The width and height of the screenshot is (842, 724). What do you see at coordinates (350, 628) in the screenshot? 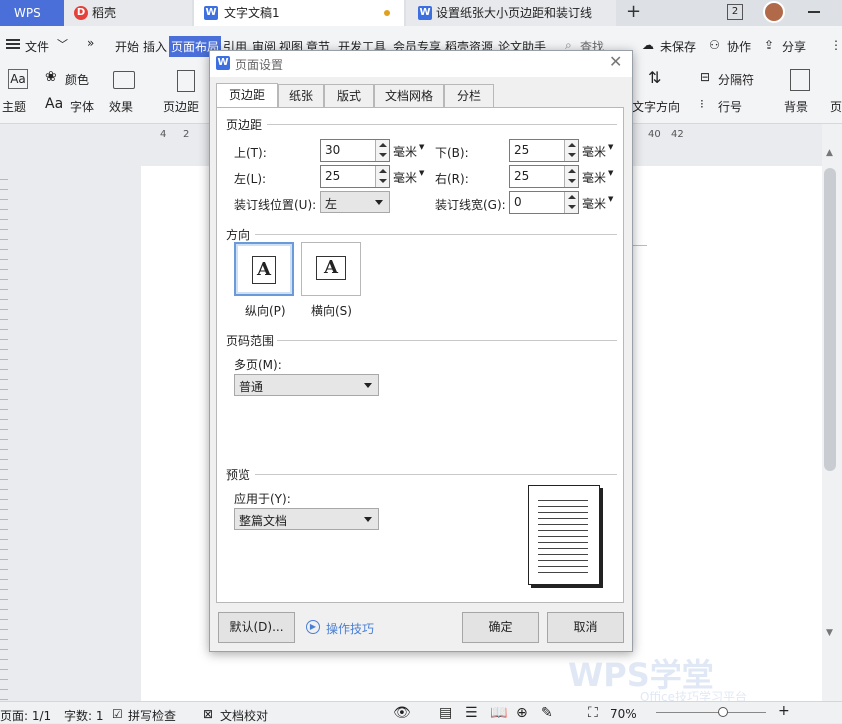
I see `tips-link: 操作技巧` at bounding box center [350, 628].